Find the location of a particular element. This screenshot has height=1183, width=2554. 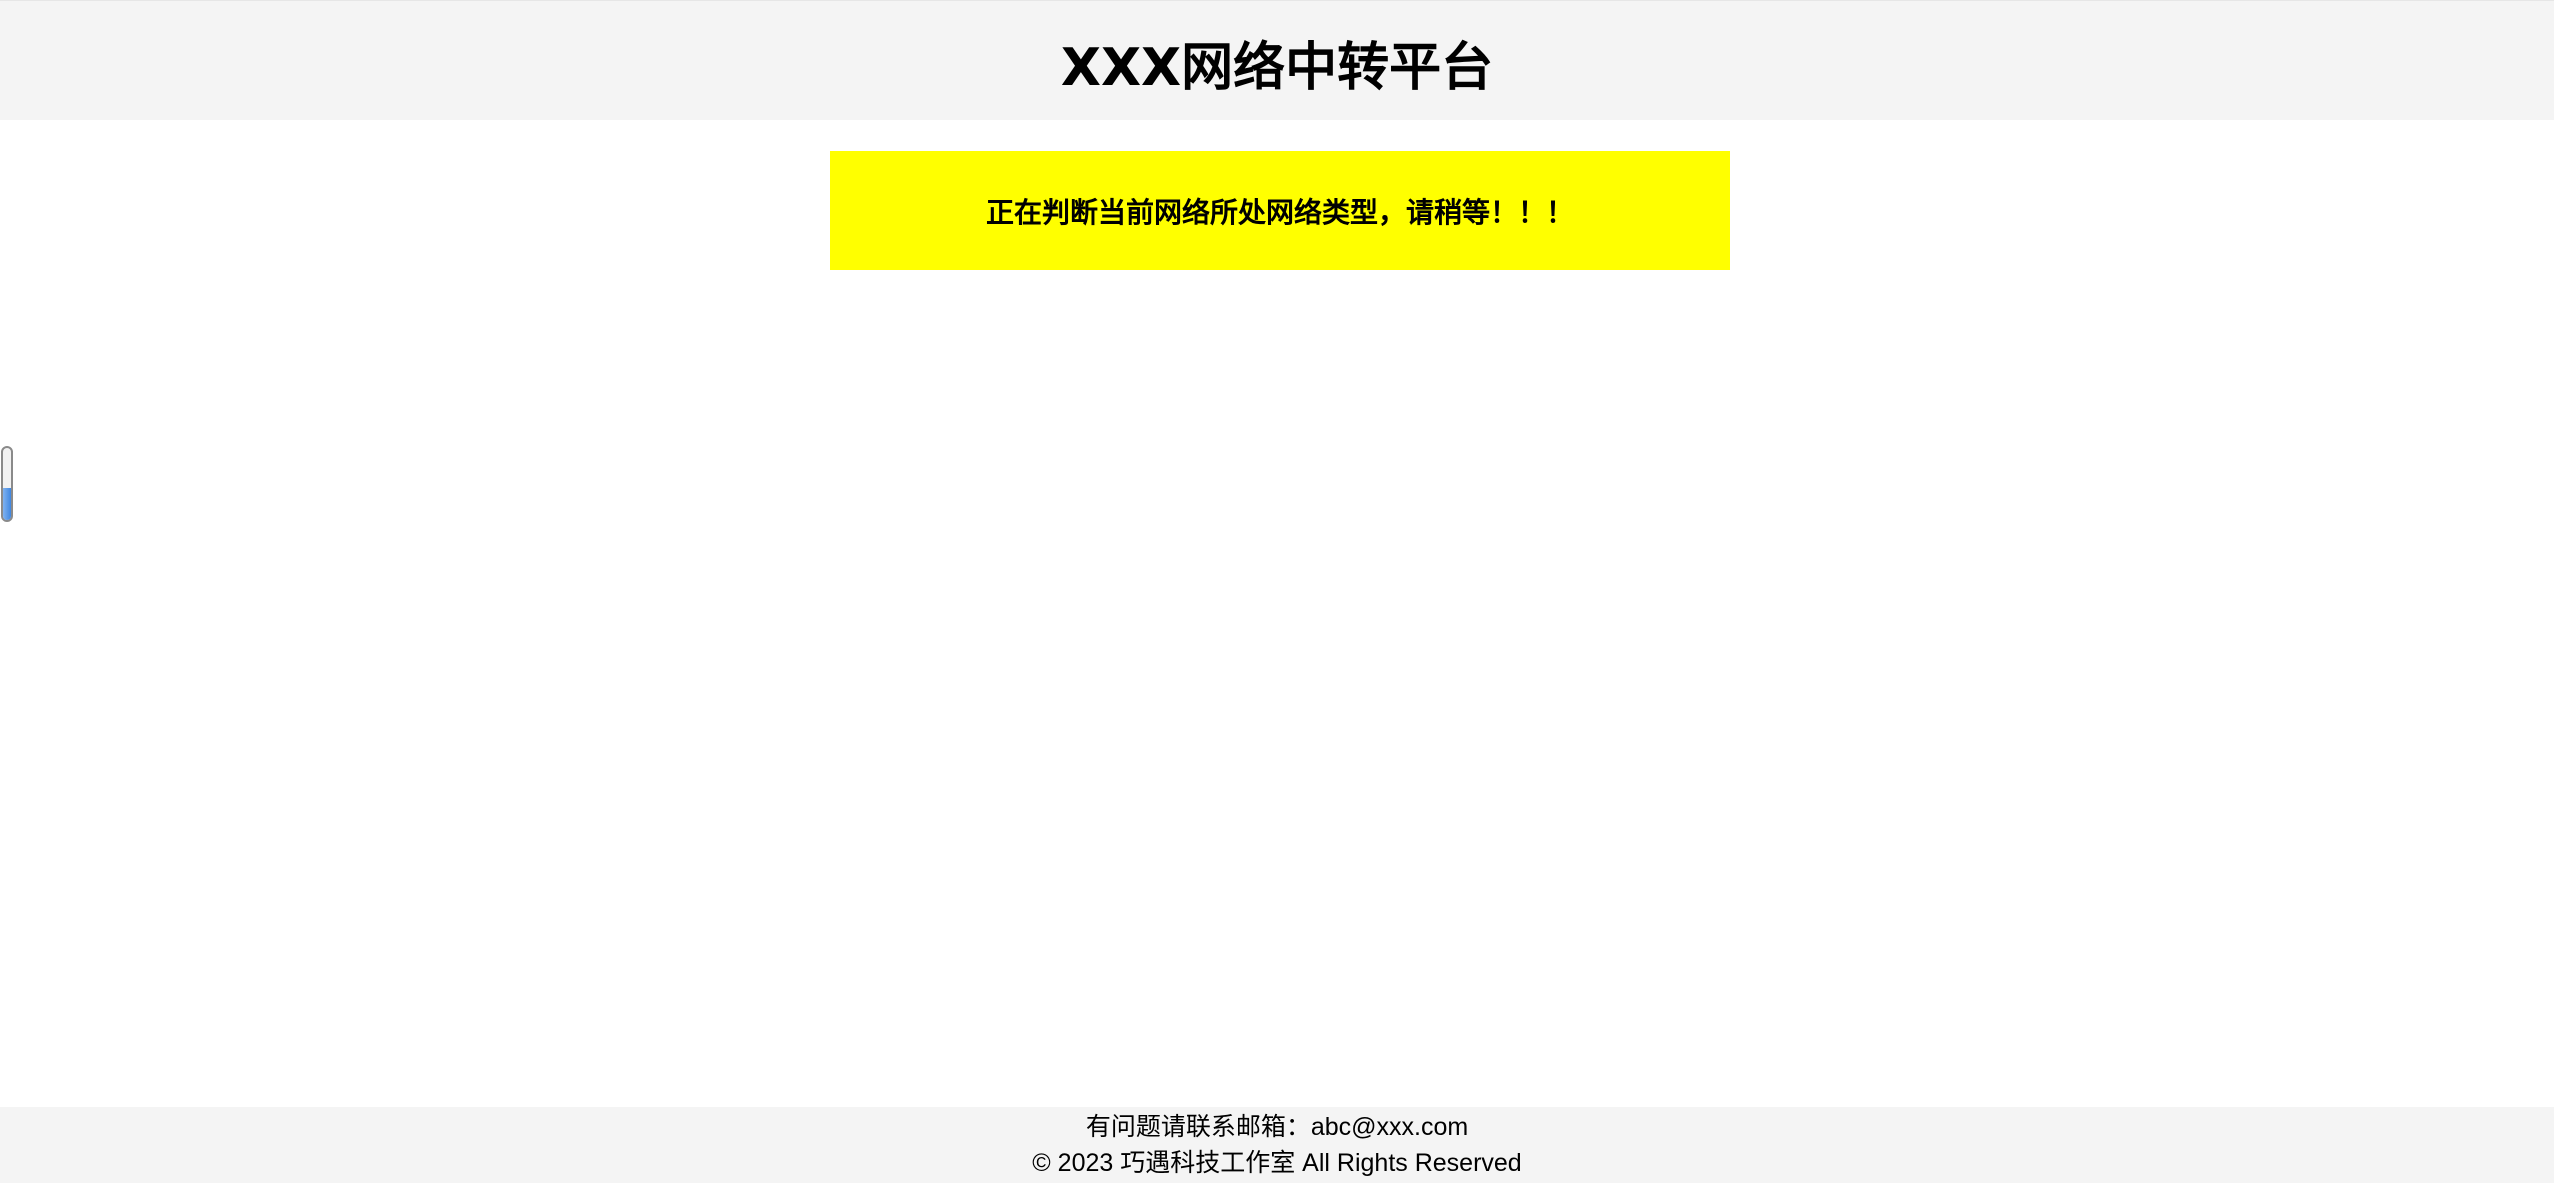

page-title: XXX网络中转平台 is located at coordinates (1277, 68).